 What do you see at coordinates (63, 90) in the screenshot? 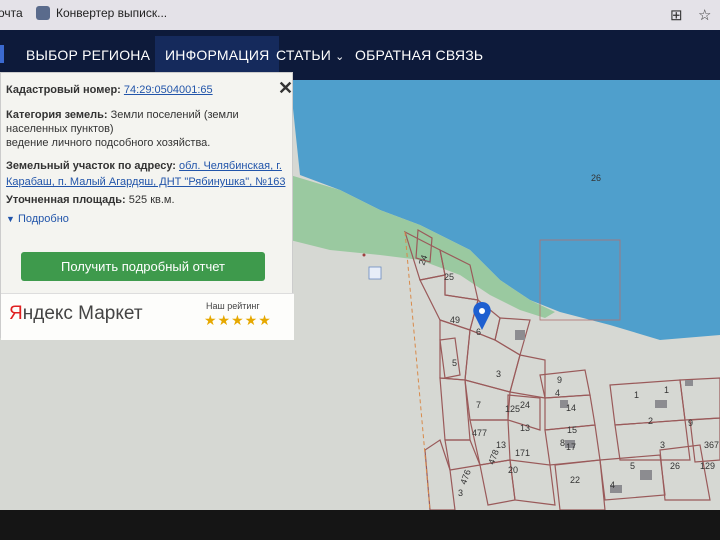
I see `cadastral-number-label: Кадастровый номер:` at bounding box center [63, 90].